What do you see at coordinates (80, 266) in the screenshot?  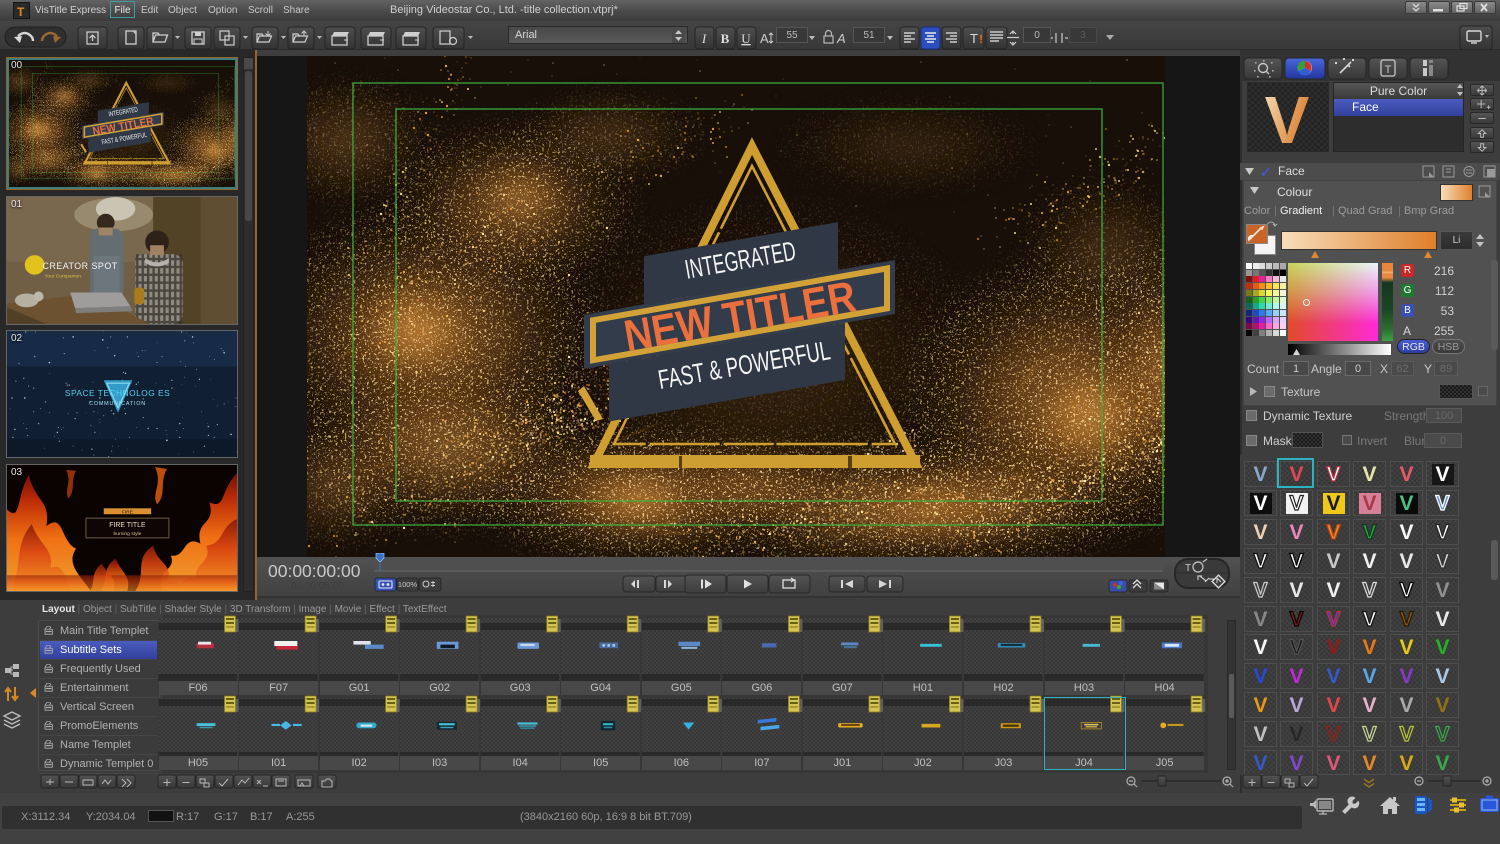 I see `svg-text: CREATOR SPOT` at bounding box center [80, 266].